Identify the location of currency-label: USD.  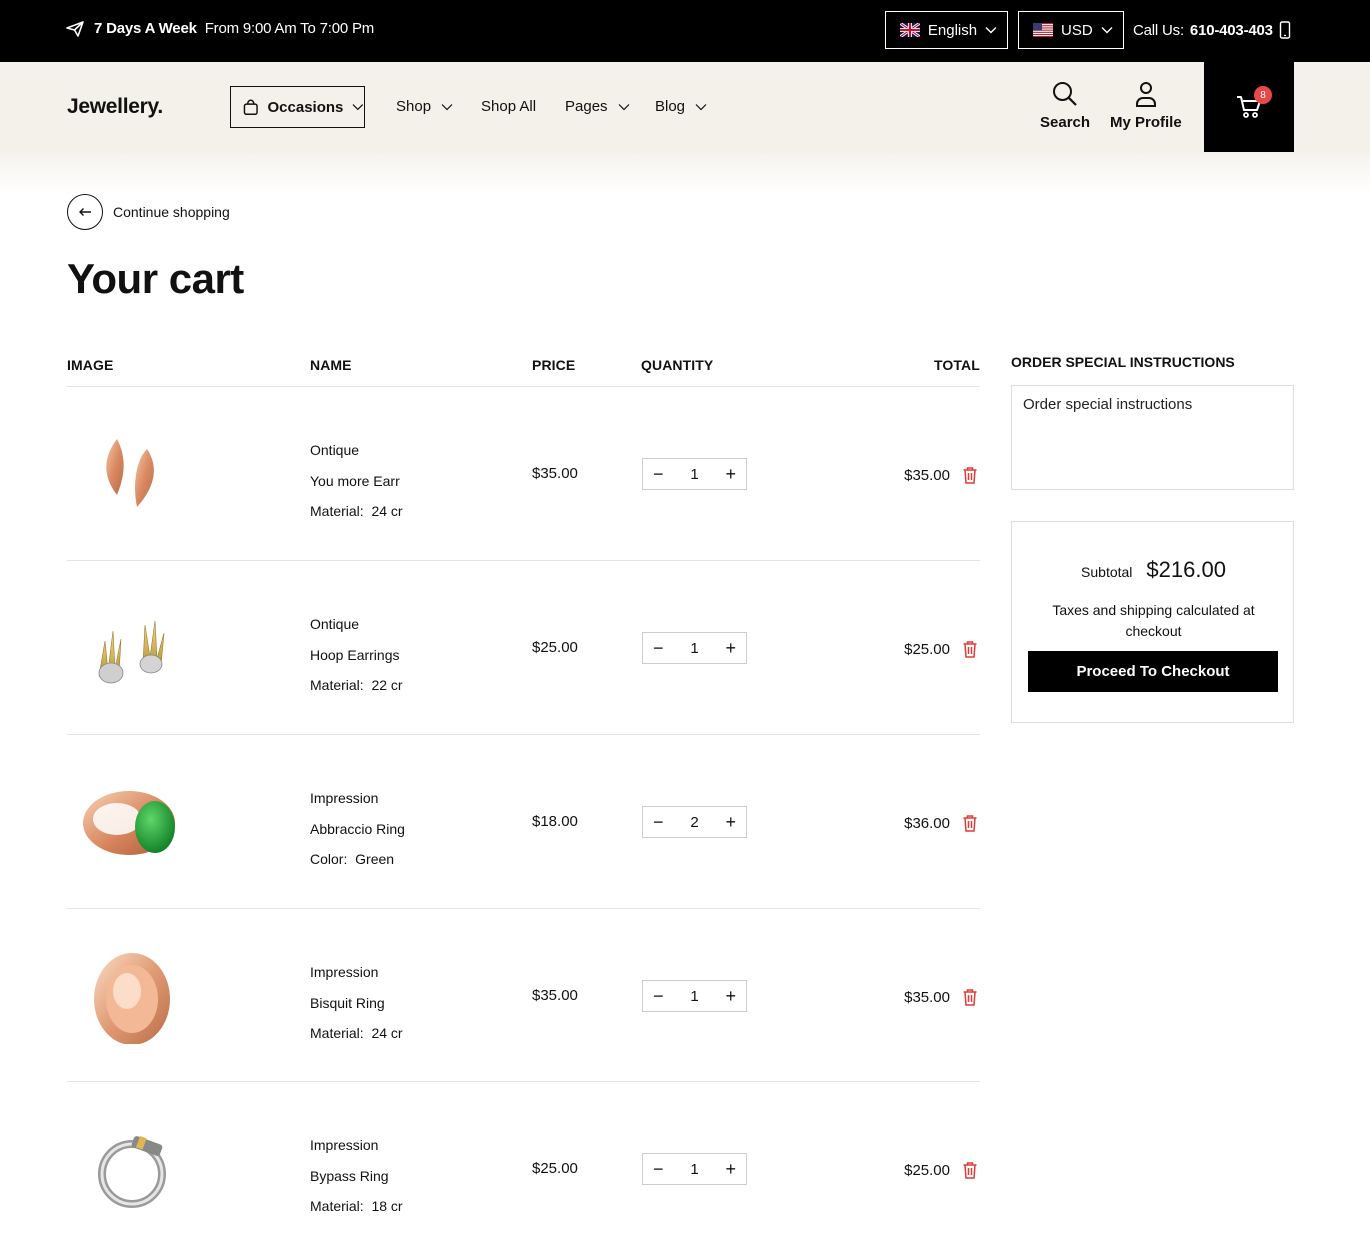
(1077, 30).